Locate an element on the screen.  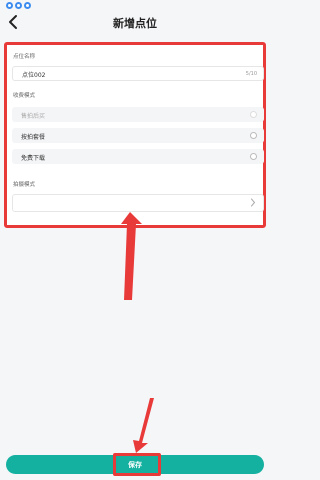
name-counter: 5/10 is located at coordinates (251, 74).